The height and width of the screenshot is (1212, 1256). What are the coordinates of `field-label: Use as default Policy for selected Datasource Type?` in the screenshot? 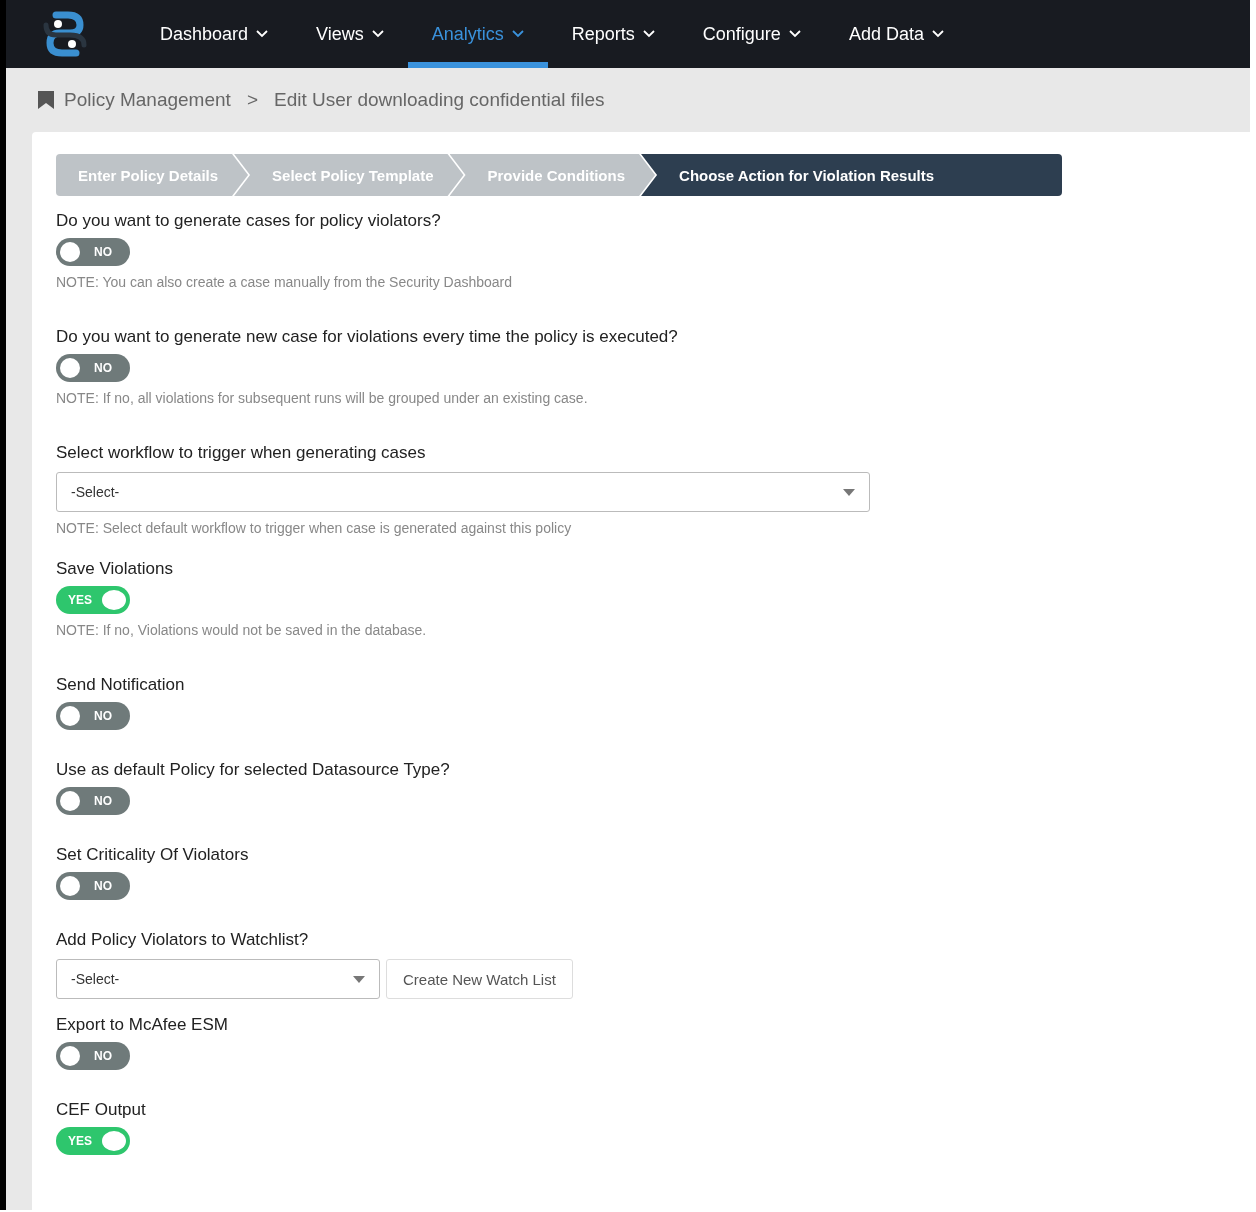 It's located at (253, 770).